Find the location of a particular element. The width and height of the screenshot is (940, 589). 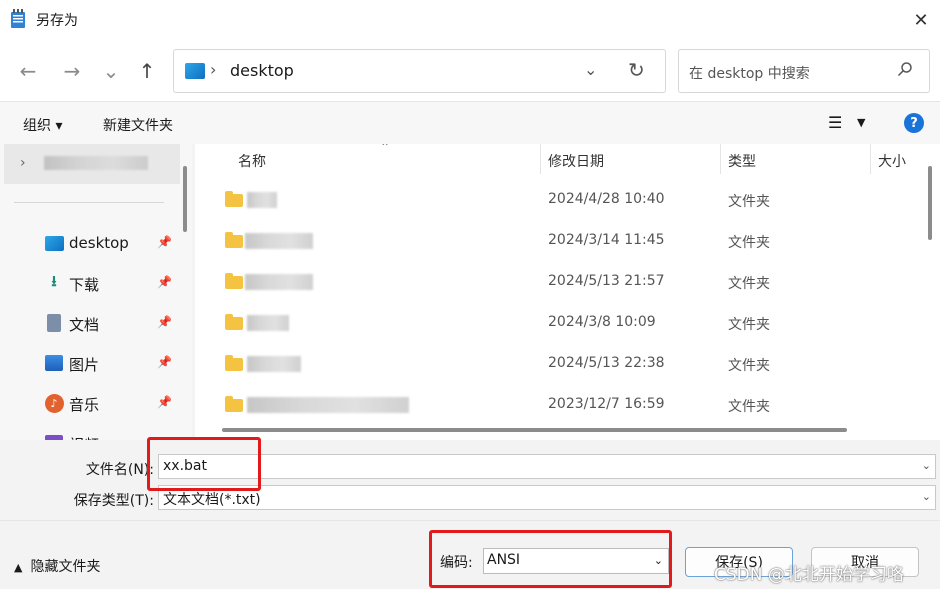

view-list-icon: ☰ is located at coordinates (835, 122).